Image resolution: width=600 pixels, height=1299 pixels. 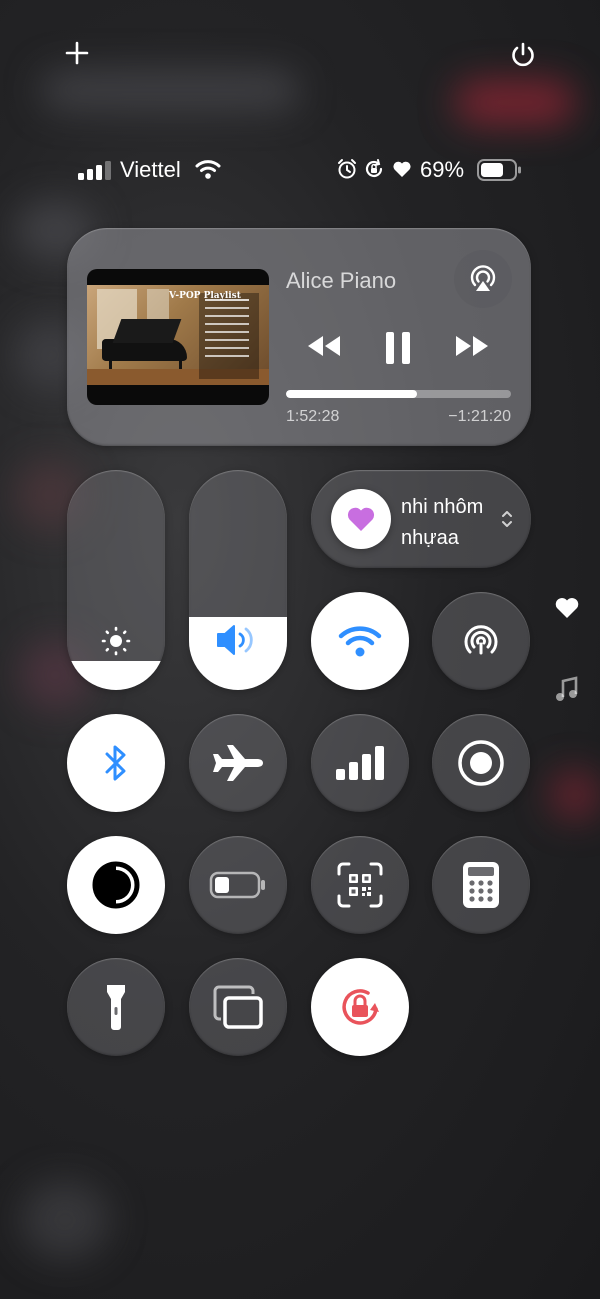 I want to click on rewind-button, so click(x=324, y=348).